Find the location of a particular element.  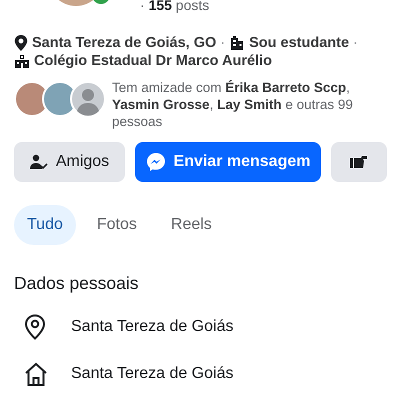

send-message-button: Enviar mensagem is located at coordinates (228, 162).